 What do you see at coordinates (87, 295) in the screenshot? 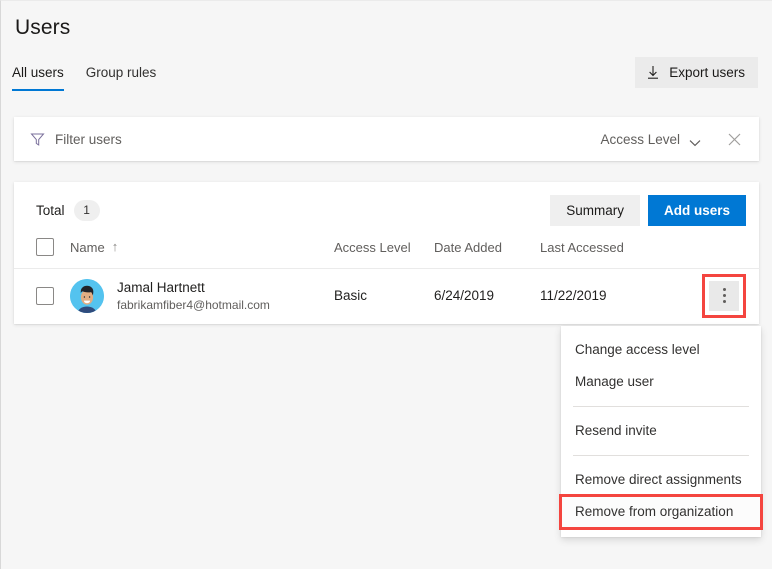
I see `avatar` at bounding box center [87, 295].